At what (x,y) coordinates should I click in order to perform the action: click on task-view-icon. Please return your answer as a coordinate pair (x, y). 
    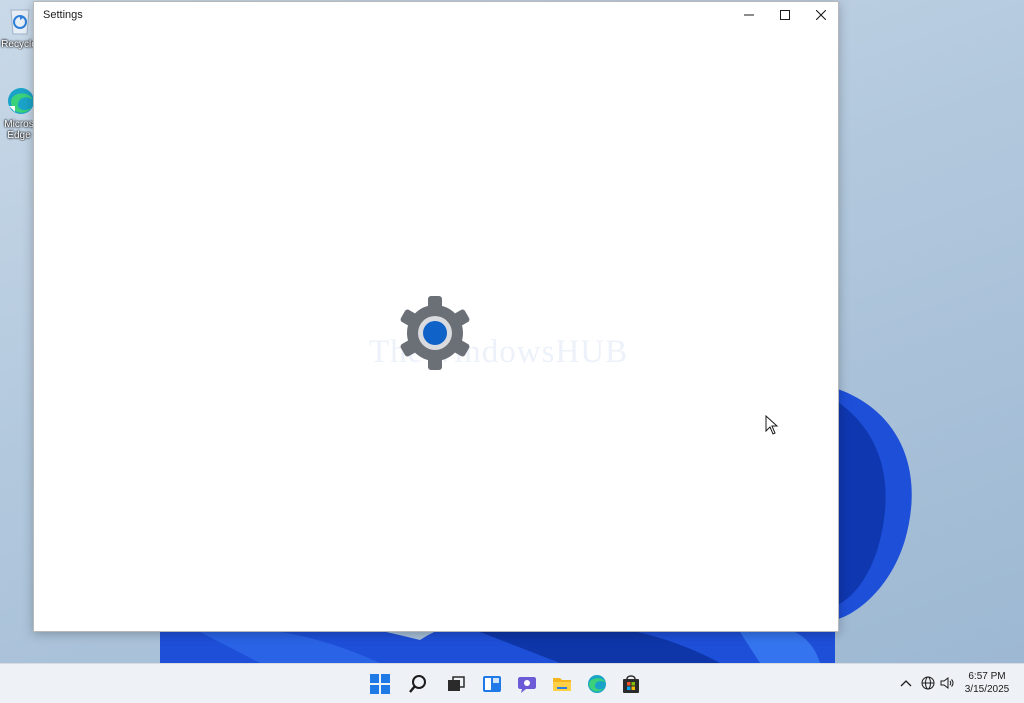
    Looking at the image, I should click on (456, 683).